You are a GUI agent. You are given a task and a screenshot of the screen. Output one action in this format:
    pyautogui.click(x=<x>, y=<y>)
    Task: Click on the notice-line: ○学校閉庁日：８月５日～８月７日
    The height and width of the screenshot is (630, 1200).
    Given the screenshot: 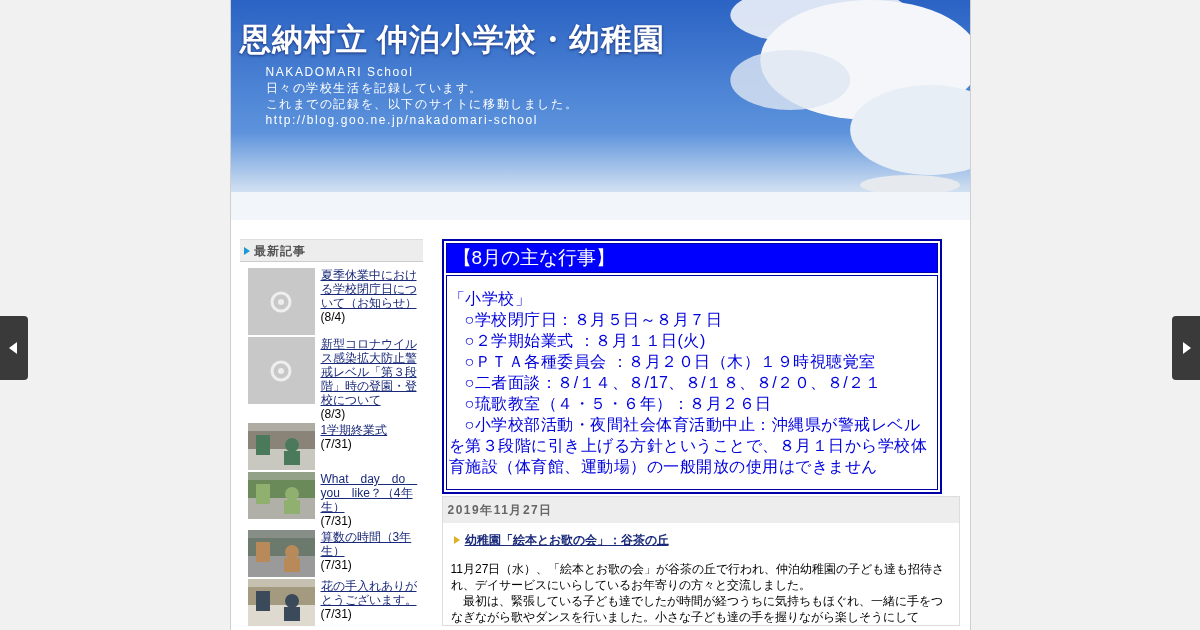 What is the action you would take?
    pyautogui.click(x=593, y=320)
    